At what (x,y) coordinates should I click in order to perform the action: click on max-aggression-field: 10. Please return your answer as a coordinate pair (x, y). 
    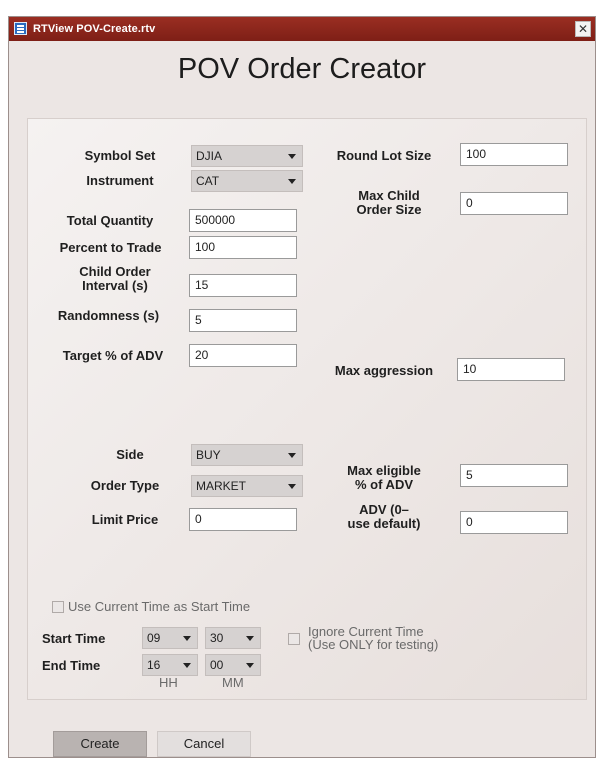
    Looking at the image, I should click on (511, 369).